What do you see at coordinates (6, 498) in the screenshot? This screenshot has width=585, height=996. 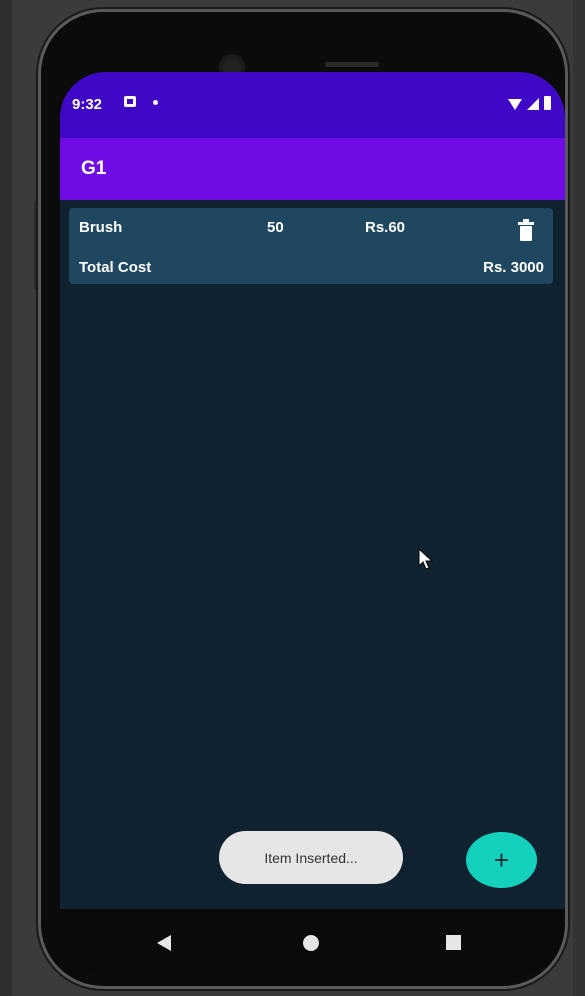 I see `desktop-left-edge` at bounding box center [6, 498].